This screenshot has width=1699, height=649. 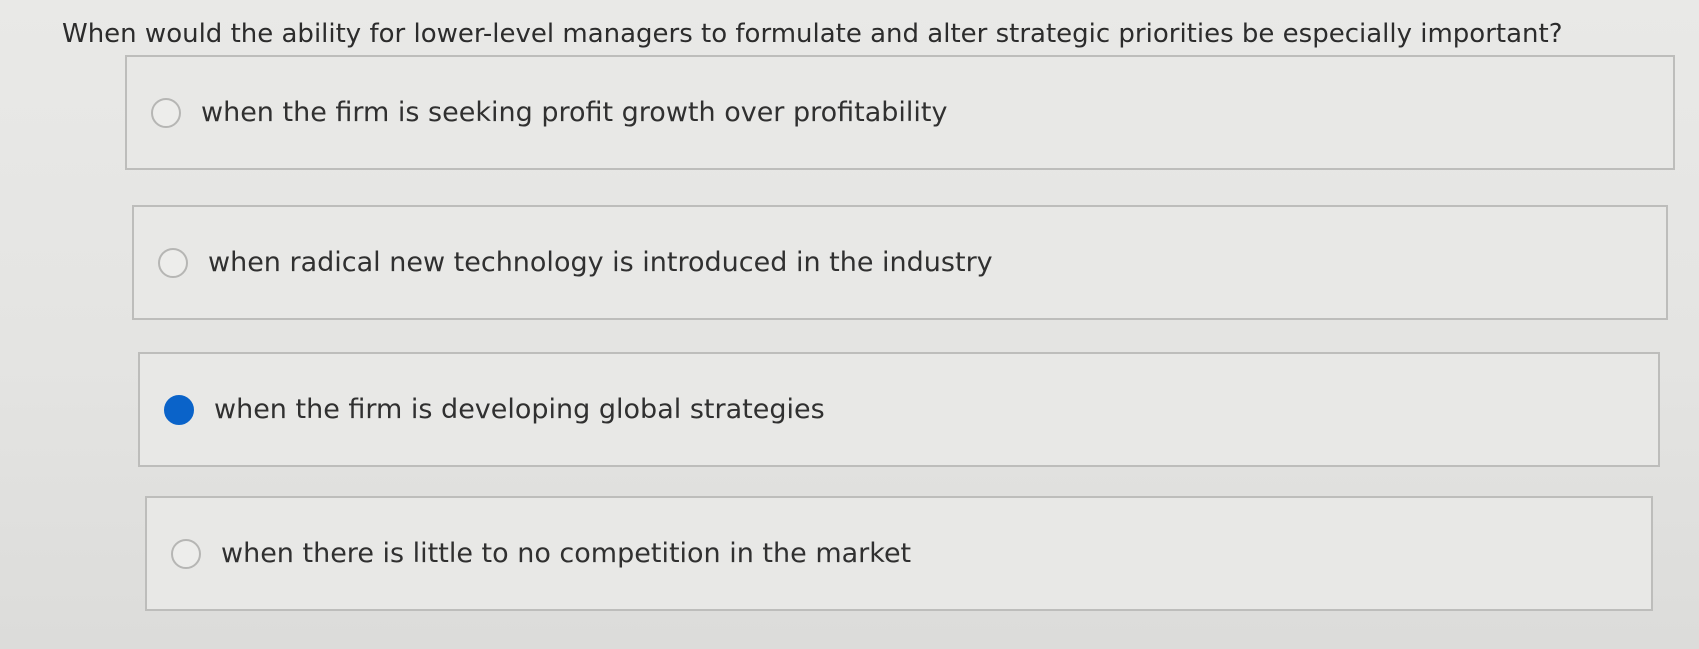 I want to click on radio-button-selected, so click(x=179, y=409).